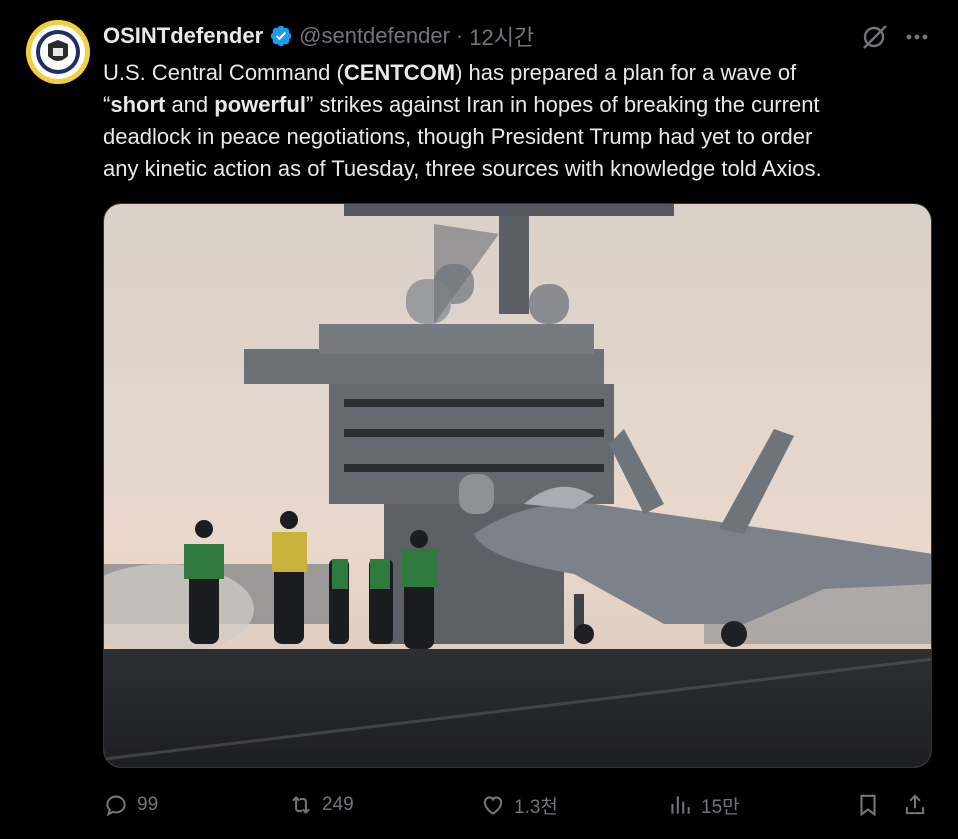  Describe the element at coordinates (917, 37) in the screenshot. I see `more-options-icon` at that location.